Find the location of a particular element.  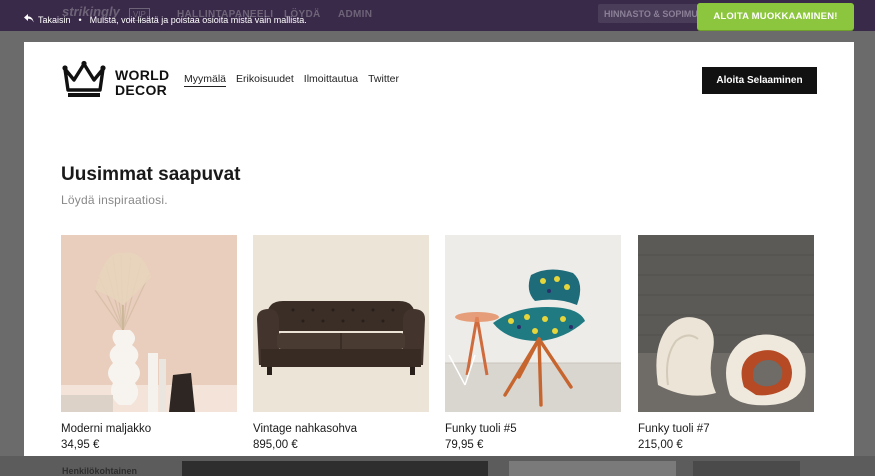

section-subtitle: Löydä inspiraatiosi. is located at coordinates (114, 200).